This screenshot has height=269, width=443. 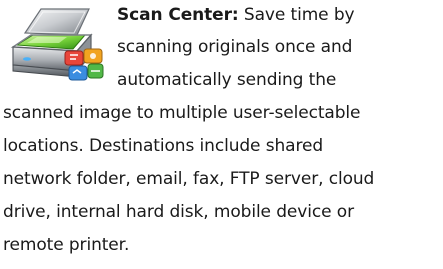 I want to click on scanner-icon, so click(x=57, y=44).